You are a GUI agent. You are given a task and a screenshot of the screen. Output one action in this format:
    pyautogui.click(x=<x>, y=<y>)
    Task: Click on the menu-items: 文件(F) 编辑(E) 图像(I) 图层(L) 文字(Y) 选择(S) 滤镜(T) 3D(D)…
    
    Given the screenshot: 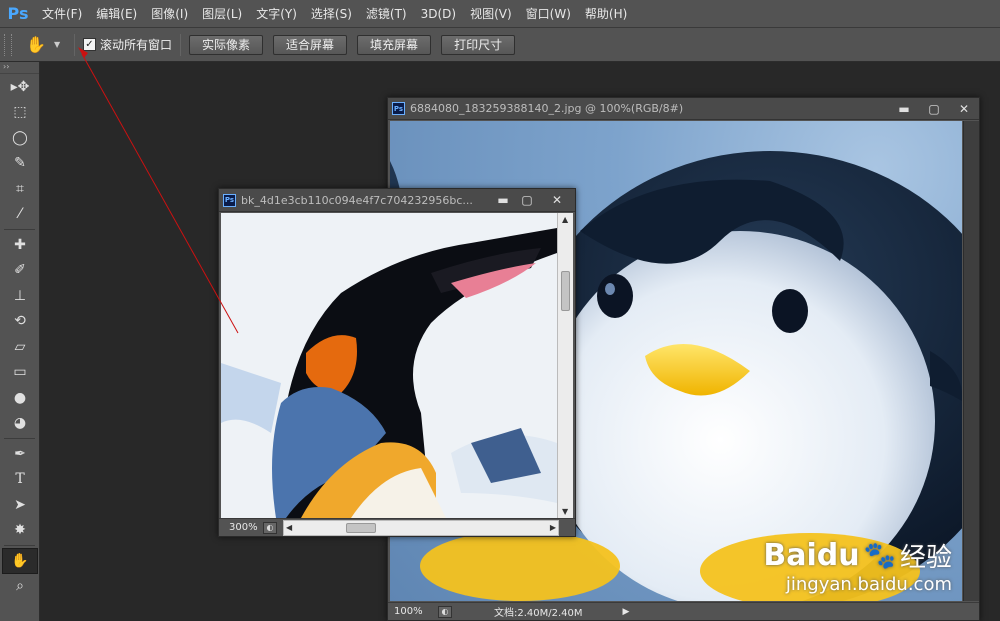 What is the action you would take?
    pyautogui.click(x=335, y=14)
    